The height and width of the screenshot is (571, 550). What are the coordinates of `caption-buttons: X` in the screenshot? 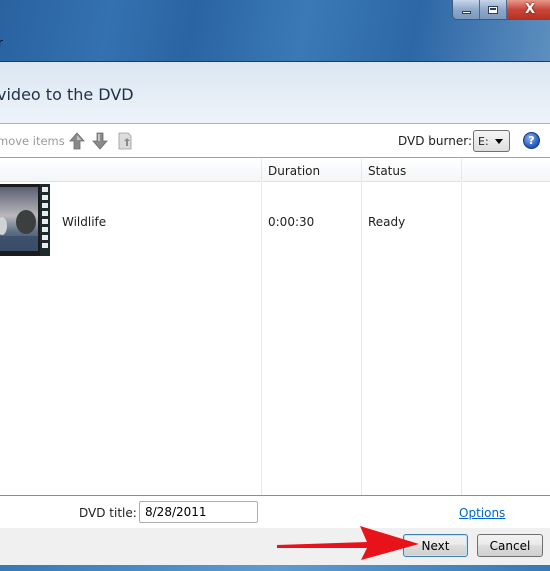 It's located at (501, 10).